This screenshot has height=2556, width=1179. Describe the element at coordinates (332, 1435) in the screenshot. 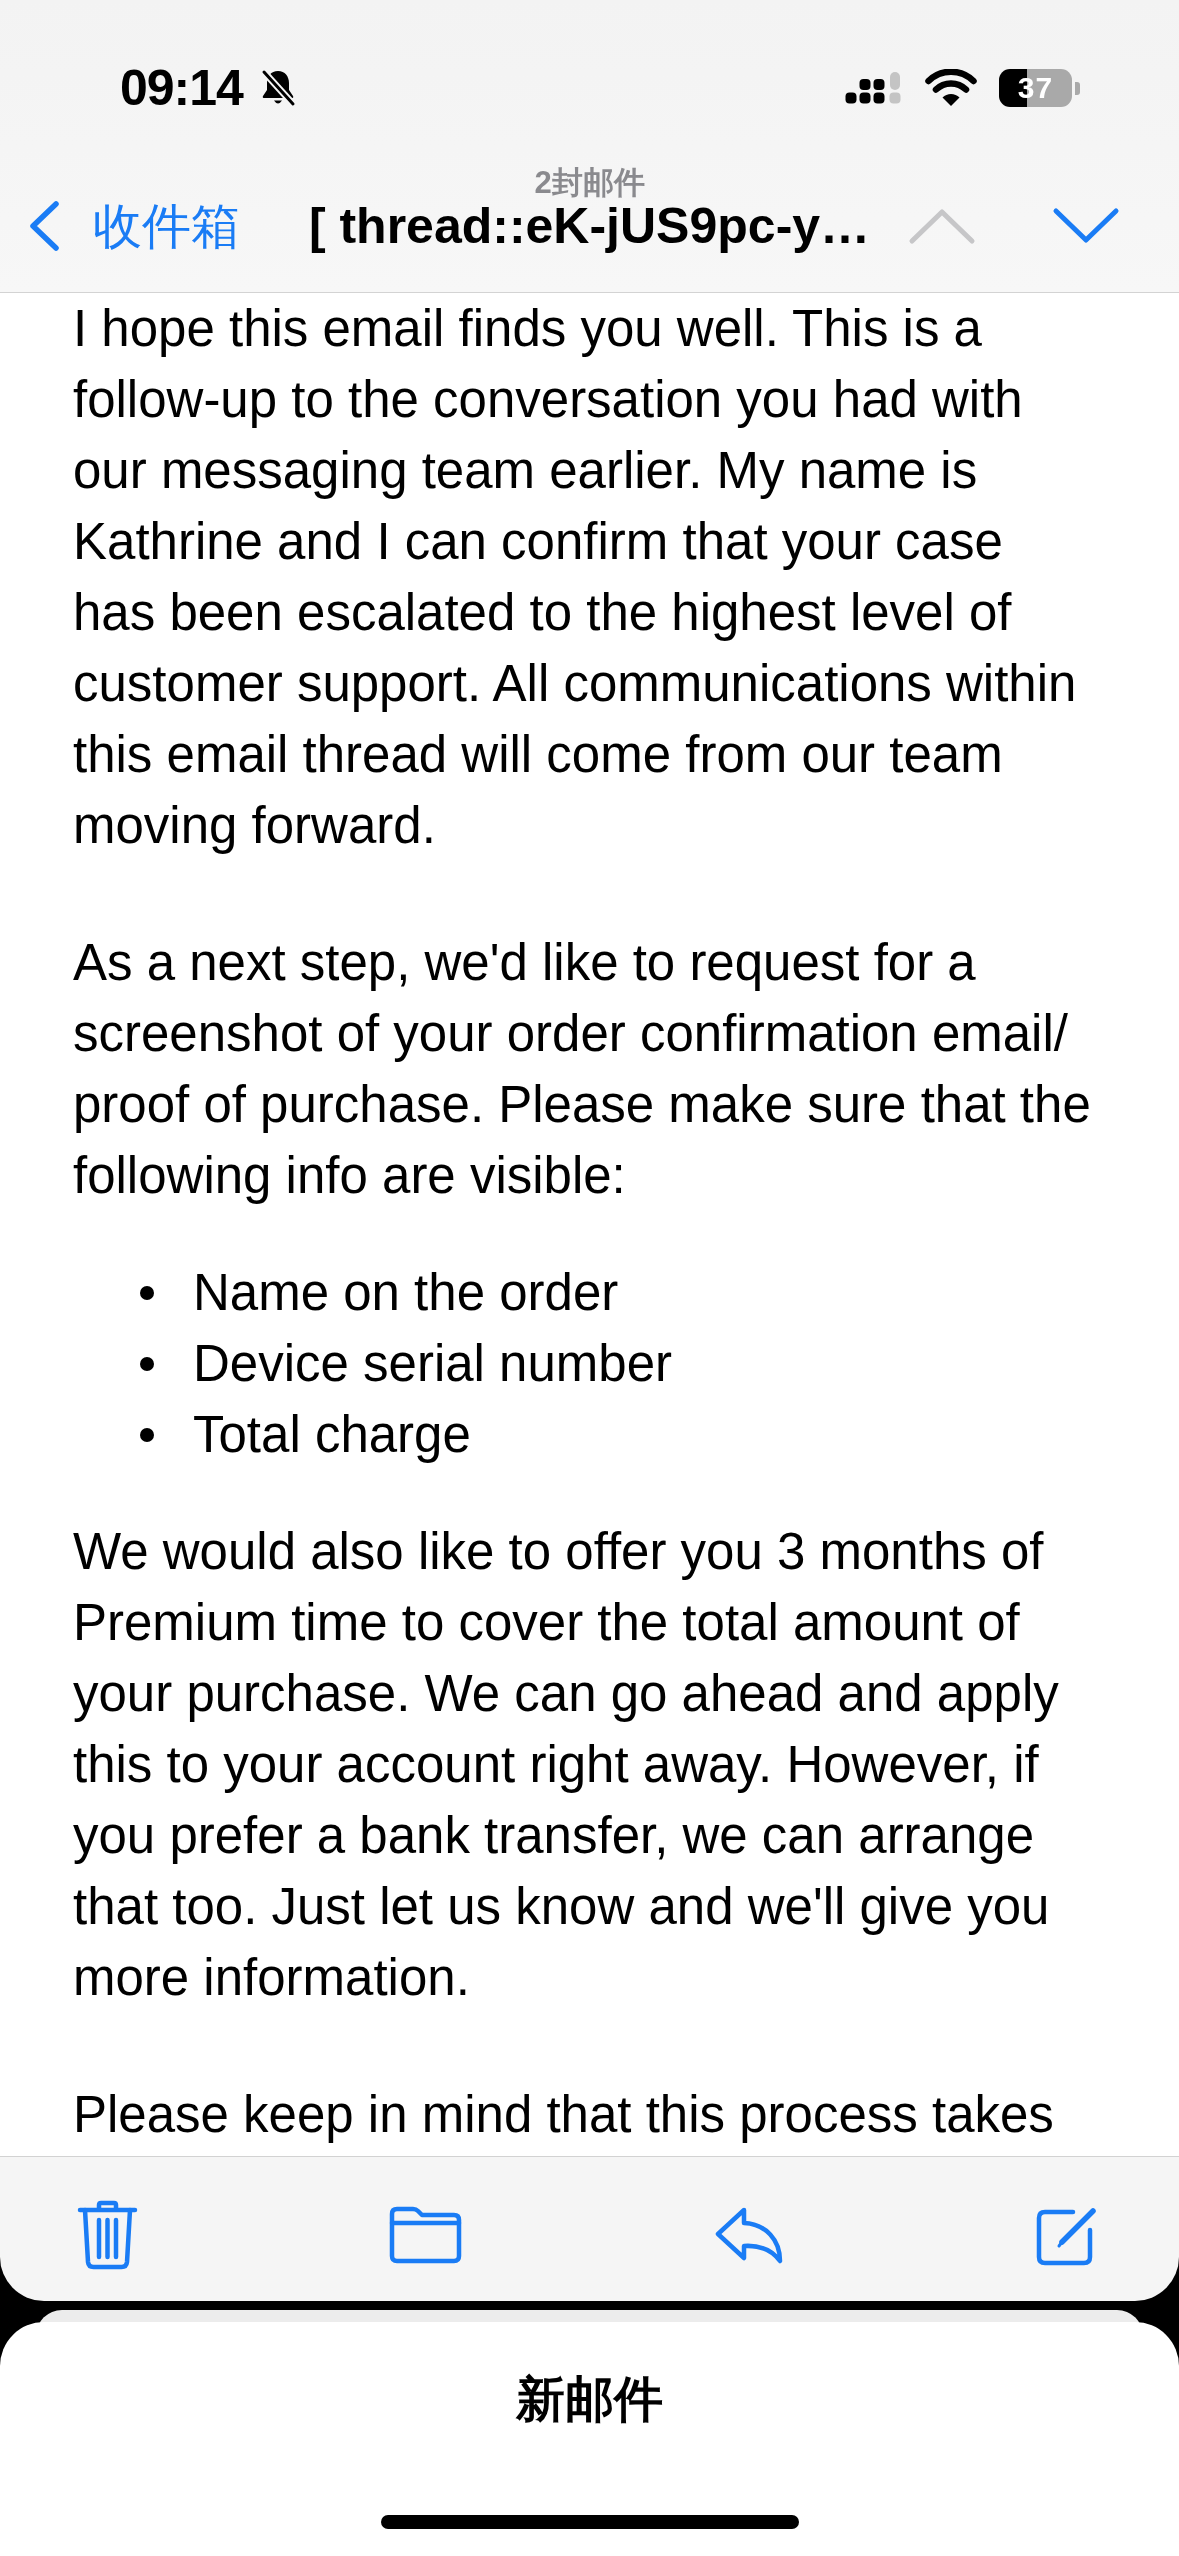

I see `list-item-text: Total charge` at that location.